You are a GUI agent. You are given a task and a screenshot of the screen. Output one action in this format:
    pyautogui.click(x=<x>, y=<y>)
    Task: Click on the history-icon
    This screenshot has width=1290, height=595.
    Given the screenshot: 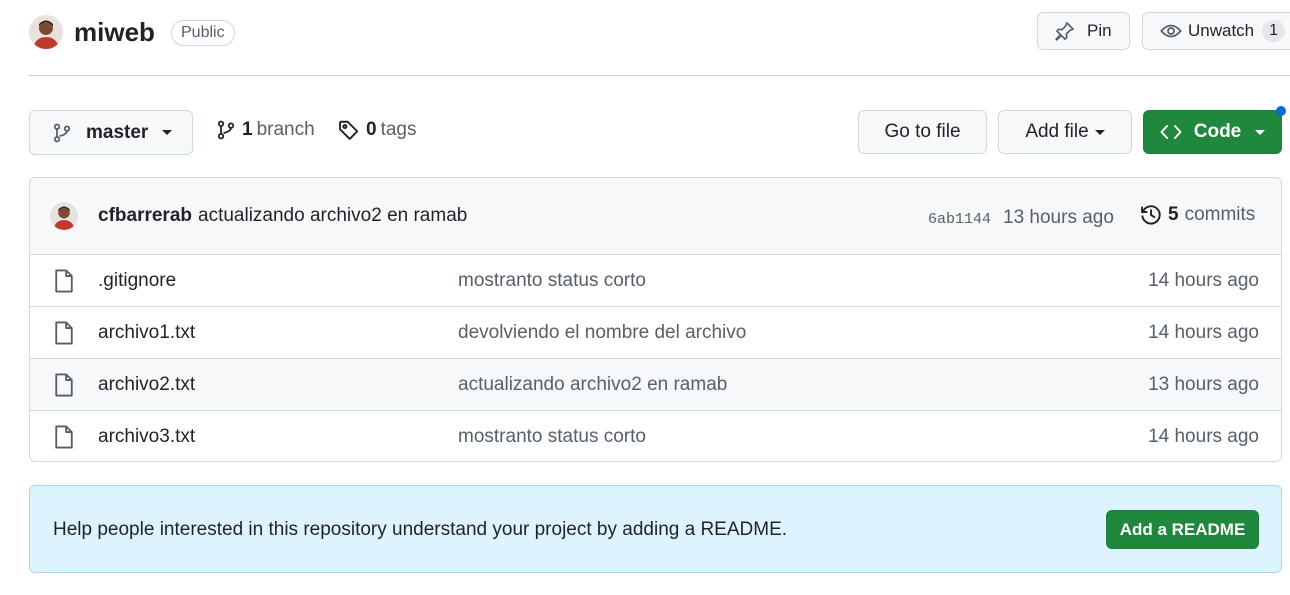 What is the action you would take?
    pyautogui.click(x=1151, y=215)
    